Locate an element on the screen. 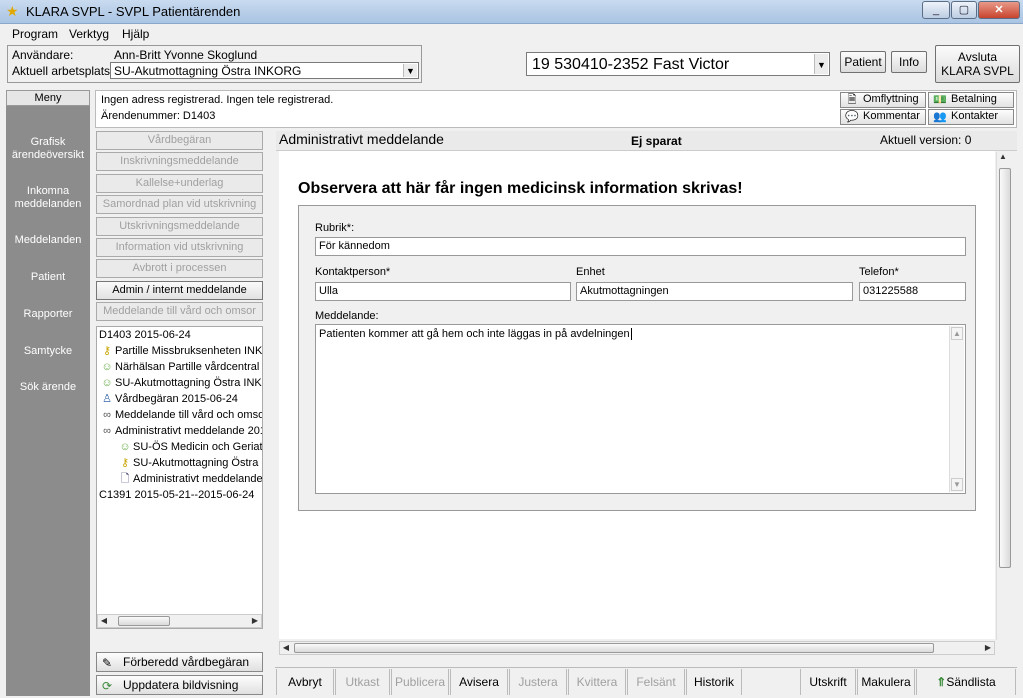 Image resolution: width=1023 pixels, height=698 pixels. utkast-button: Utkast is located at coordinates (362, 682).